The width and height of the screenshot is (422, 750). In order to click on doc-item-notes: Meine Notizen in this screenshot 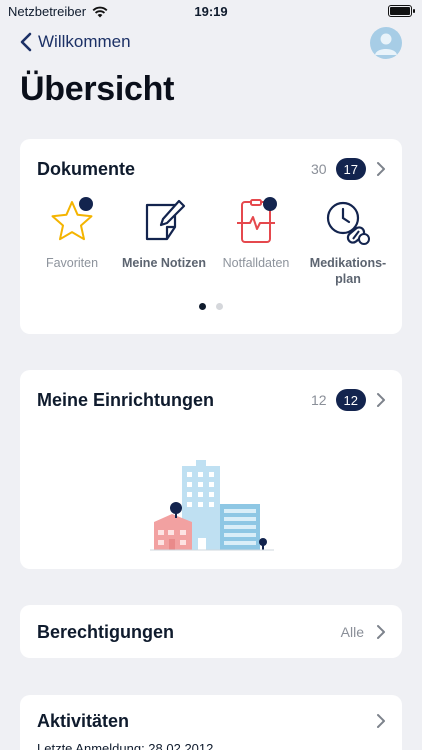, I will do `click(164, 242)`.